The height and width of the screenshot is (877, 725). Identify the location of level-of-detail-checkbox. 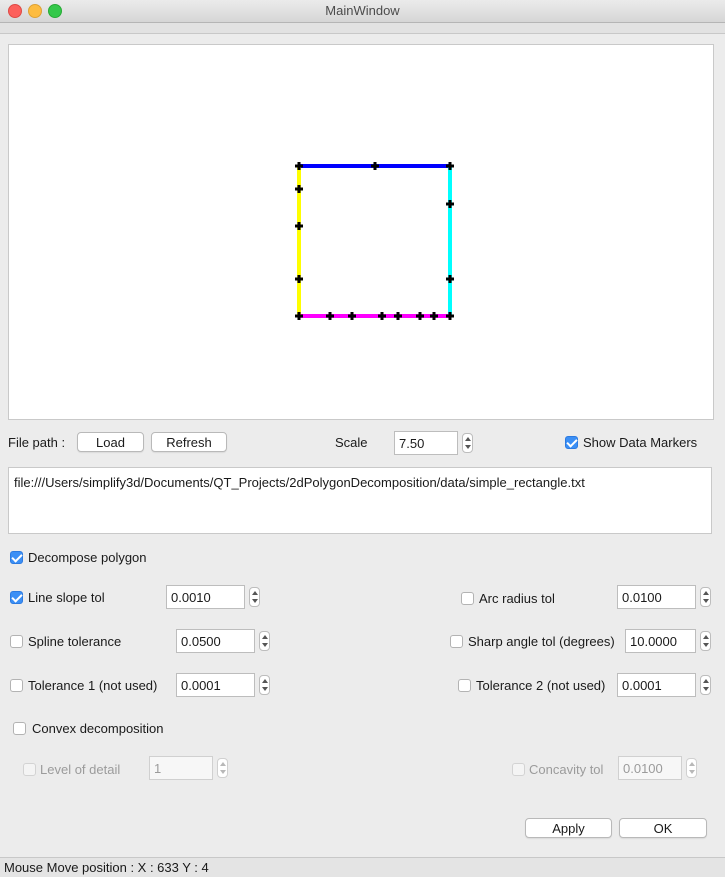
(29, 769).